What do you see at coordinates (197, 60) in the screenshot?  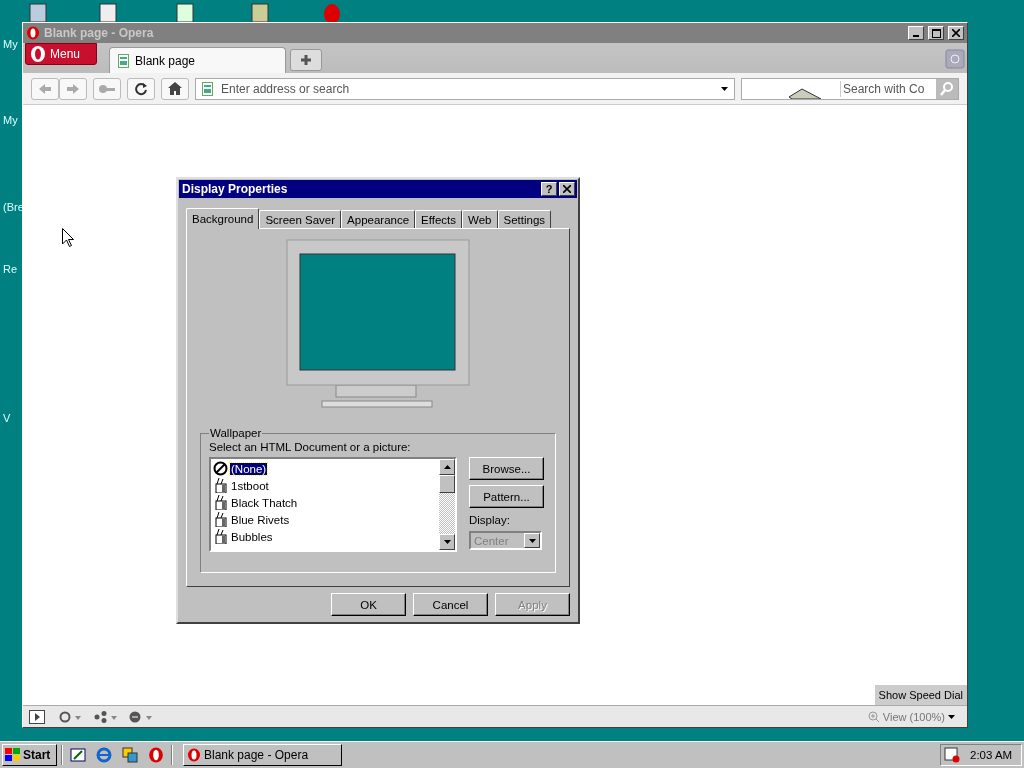 I see `browser-tab: Blank page` at bounding box center [197, 60].